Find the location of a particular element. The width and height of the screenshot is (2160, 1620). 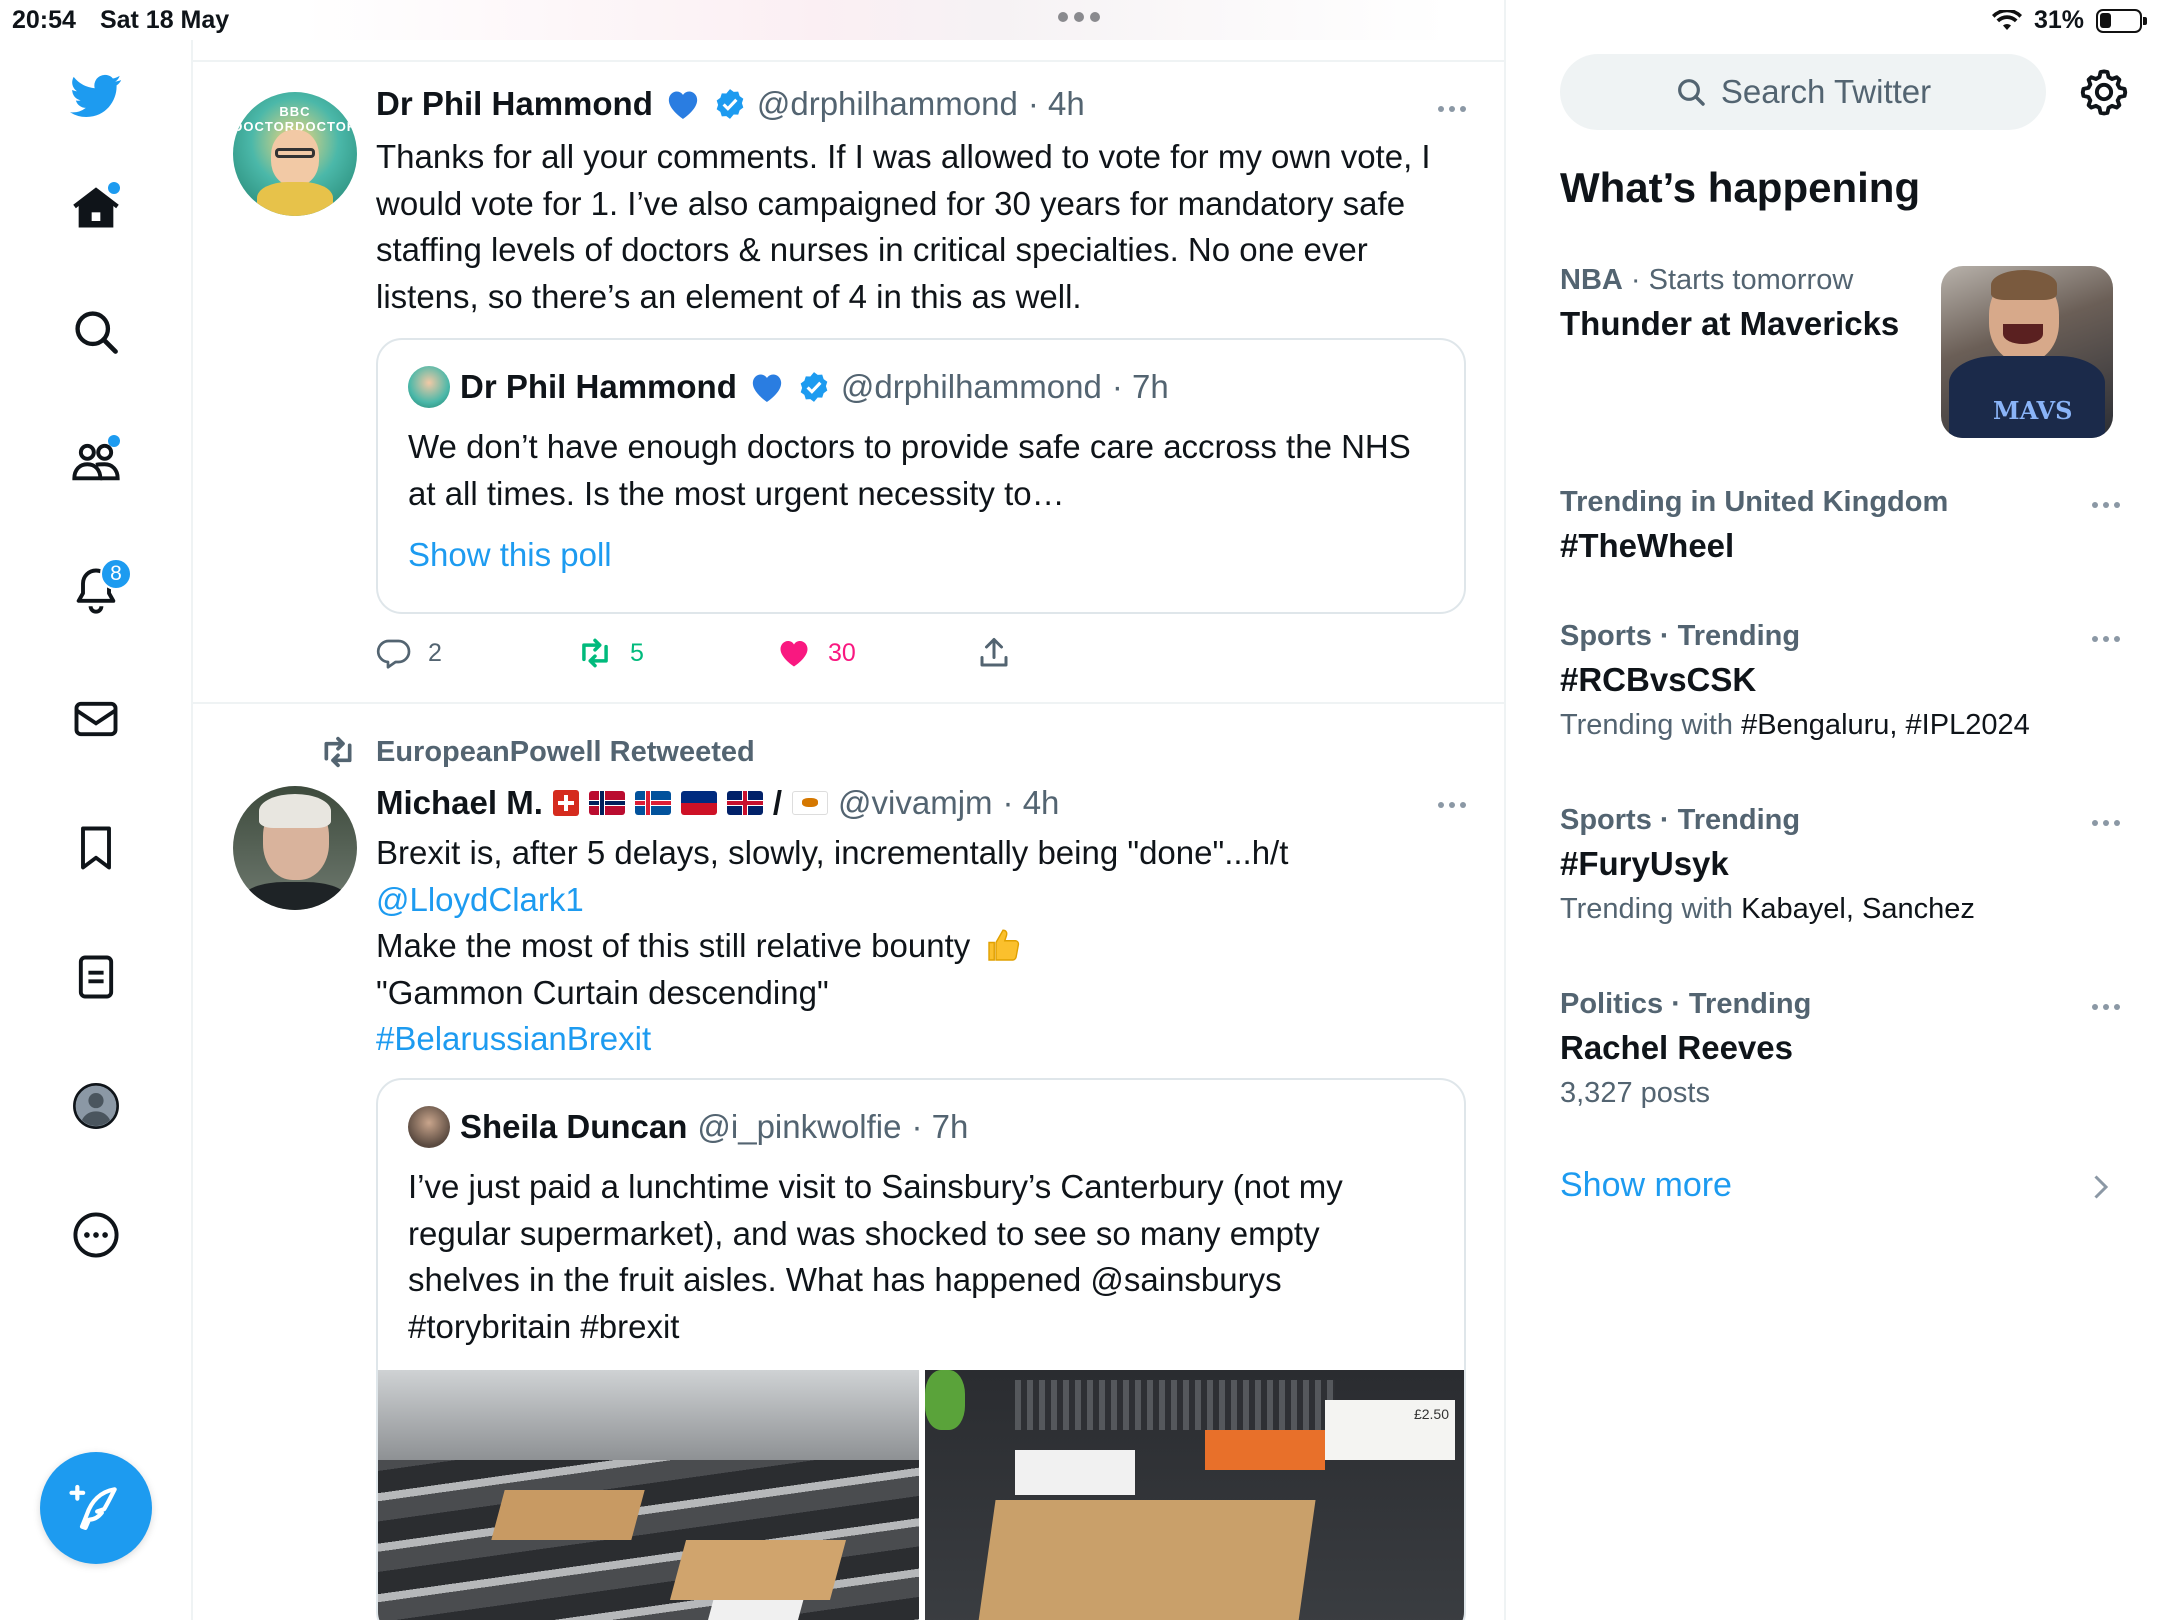

trend-name: #TheWheel is located at coordinates (1647, 545).